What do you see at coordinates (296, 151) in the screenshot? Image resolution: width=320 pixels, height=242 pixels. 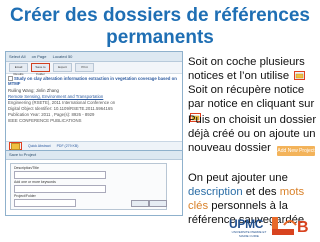 I see `add-new-project-button: Add New Project` at bounding box center [296, 151].